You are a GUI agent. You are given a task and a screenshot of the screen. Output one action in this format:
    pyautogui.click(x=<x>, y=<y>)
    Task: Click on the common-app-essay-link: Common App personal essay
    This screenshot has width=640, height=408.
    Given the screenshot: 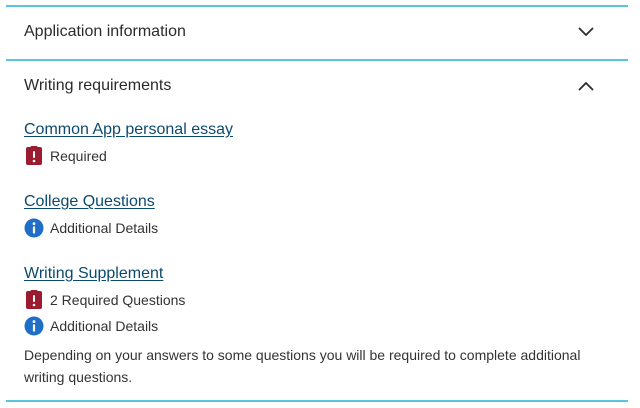 What is the action you would take?
    pyautogui.click(x=128, y=130)
    